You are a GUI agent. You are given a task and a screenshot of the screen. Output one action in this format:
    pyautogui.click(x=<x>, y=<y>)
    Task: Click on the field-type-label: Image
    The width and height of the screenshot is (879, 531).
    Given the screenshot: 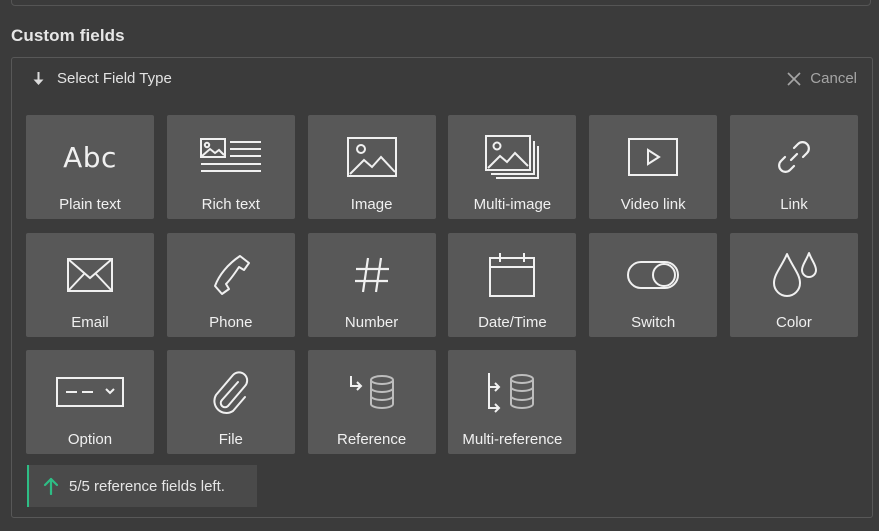 What is the action you would take?
    pyautogui.click(x=371, y=204)
    